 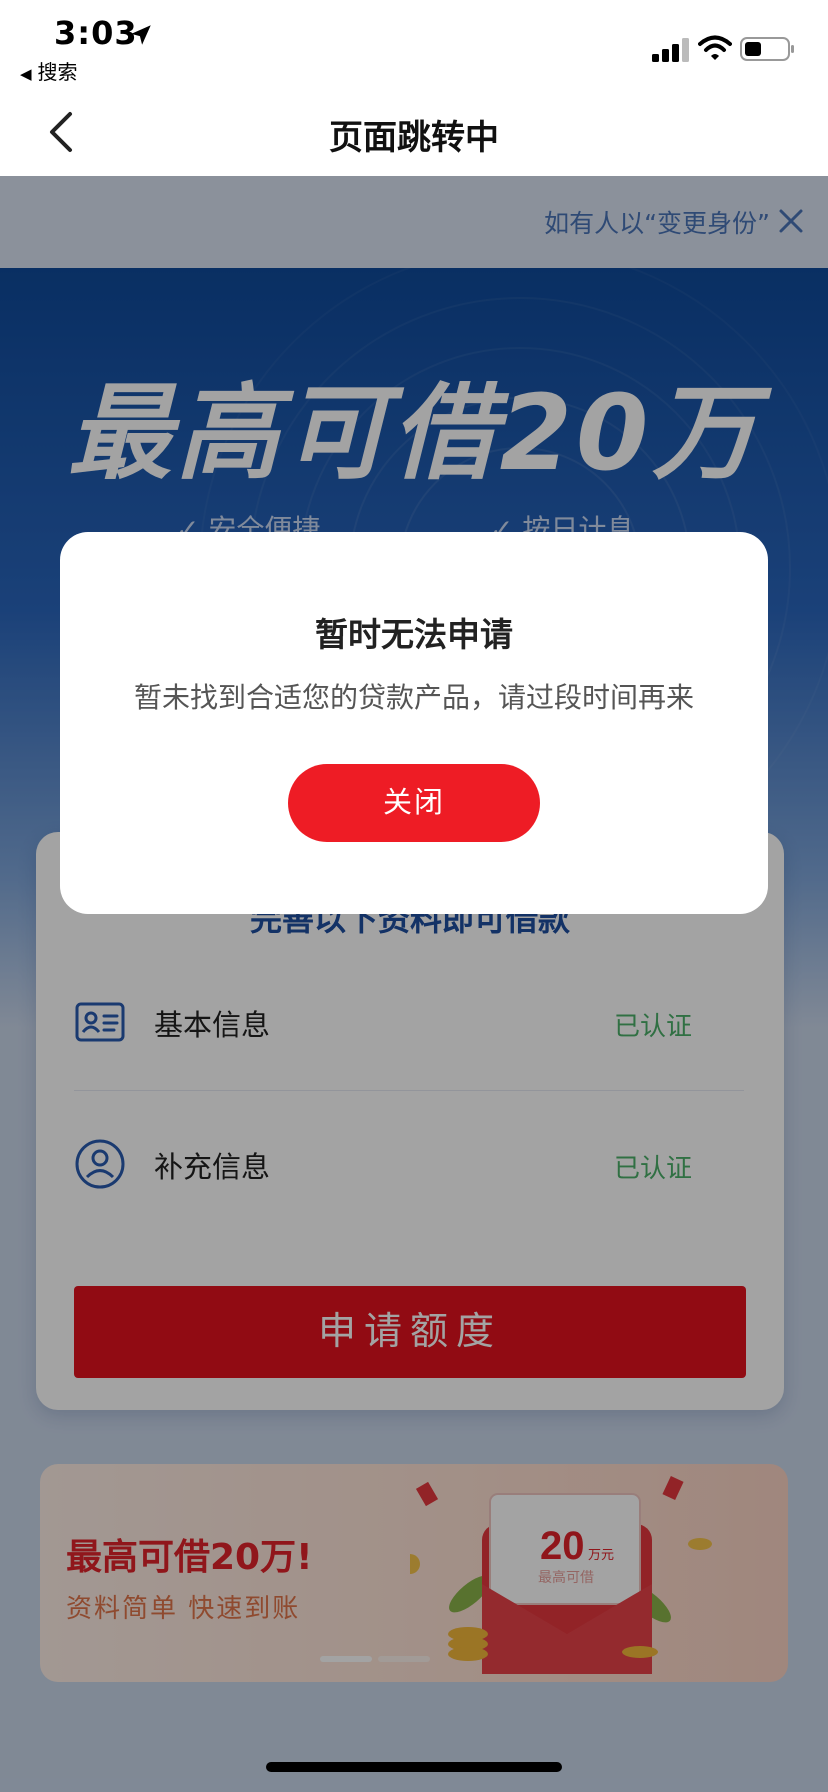 I want to click on location-arrow-icon, so click(x=141, y=35).